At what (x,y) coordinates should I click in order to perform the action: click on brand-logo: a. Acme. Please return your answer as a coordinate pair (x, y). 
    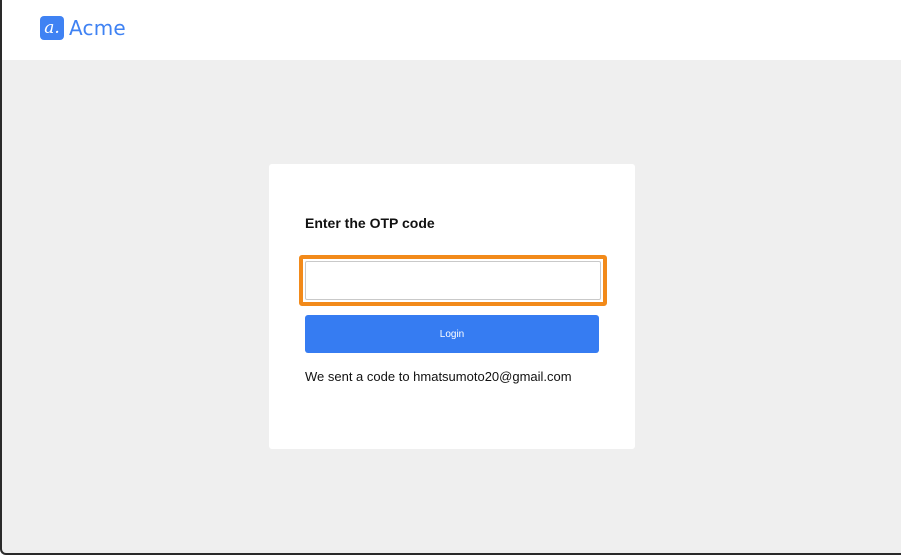
    Looking at the image, I should click on (83, 28).